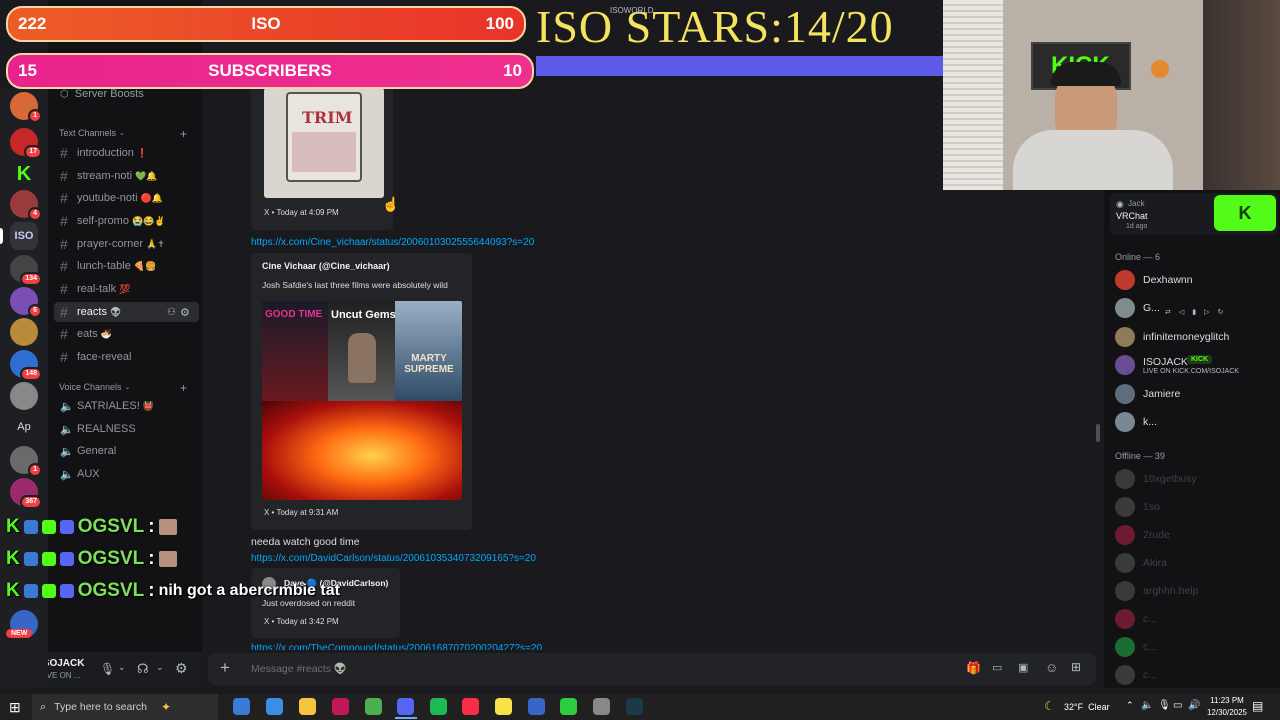  What do you see at coordinates (997, 667) in the screenshot?
I see `gif-icon: ▭` at bounding box center [997, 667].